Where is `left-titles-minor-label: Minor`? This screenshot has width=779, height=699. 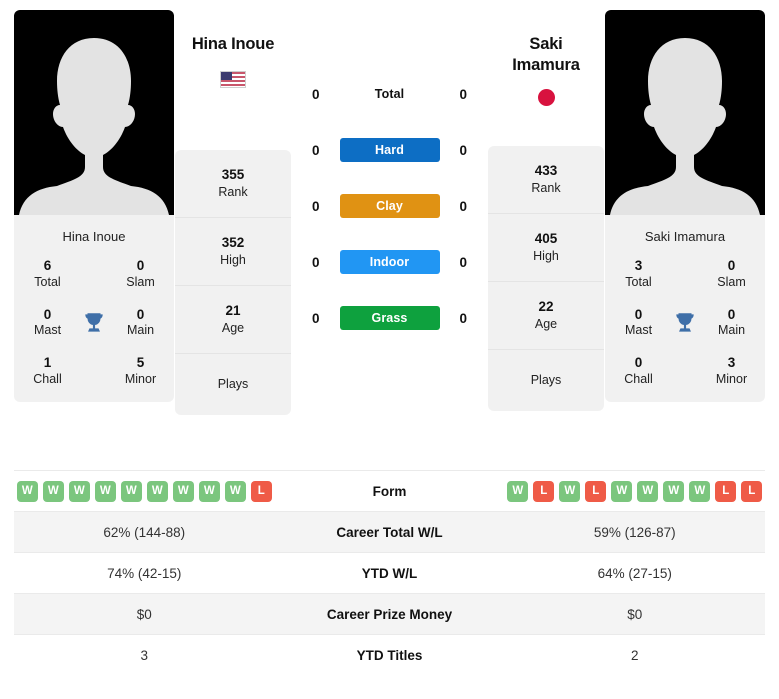
left-titles-minor-label: Minor is located at coordinates (140, 378).